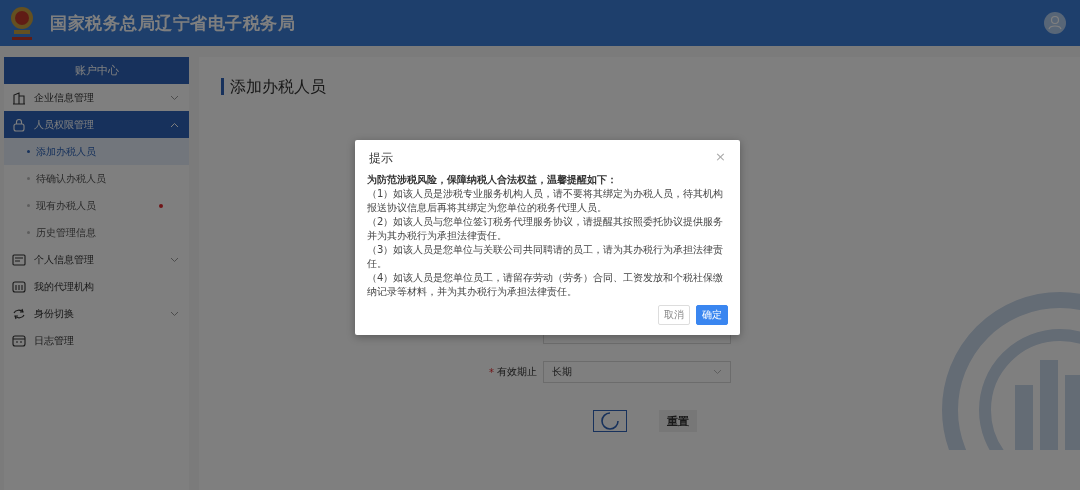 Image resolution: width=1080 pixels, height=490 pixels. I want to click on cancel-button: 取消, so click(674, 315).